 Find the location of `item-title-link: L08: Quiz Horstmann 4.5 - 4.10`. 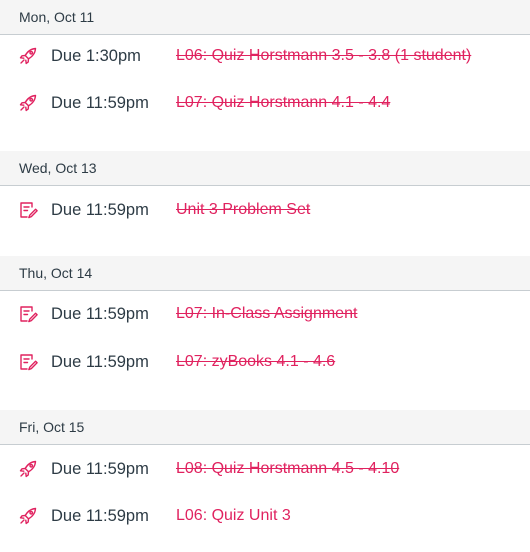

item-title-link: L08: Quiz Horstmann 4.5 - 4.10 is located at coordinates (287, 469).